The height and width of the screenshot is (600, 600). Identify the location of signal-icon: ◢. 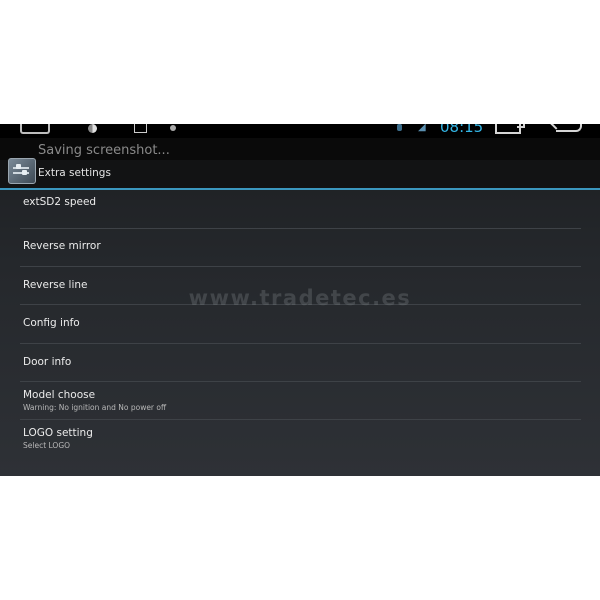
(422, 128).